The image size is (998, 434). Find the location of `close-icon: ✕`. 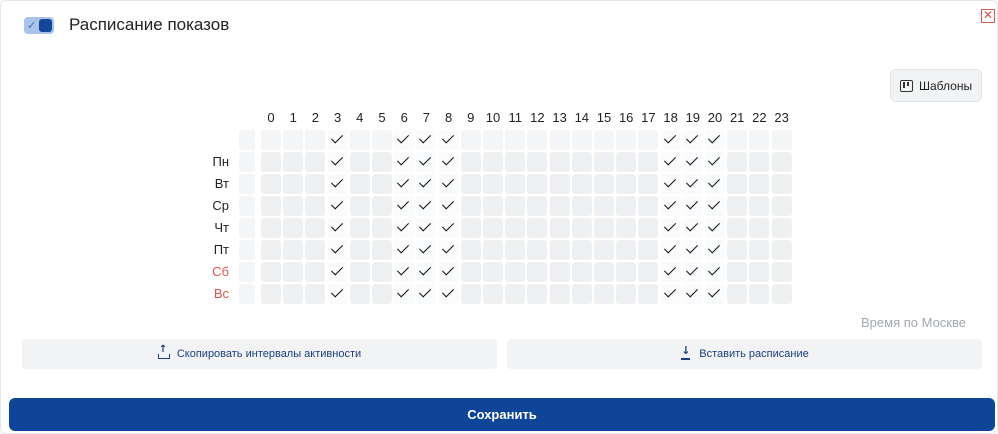

close-icon: ✕ is located at coordinates (988, 16).